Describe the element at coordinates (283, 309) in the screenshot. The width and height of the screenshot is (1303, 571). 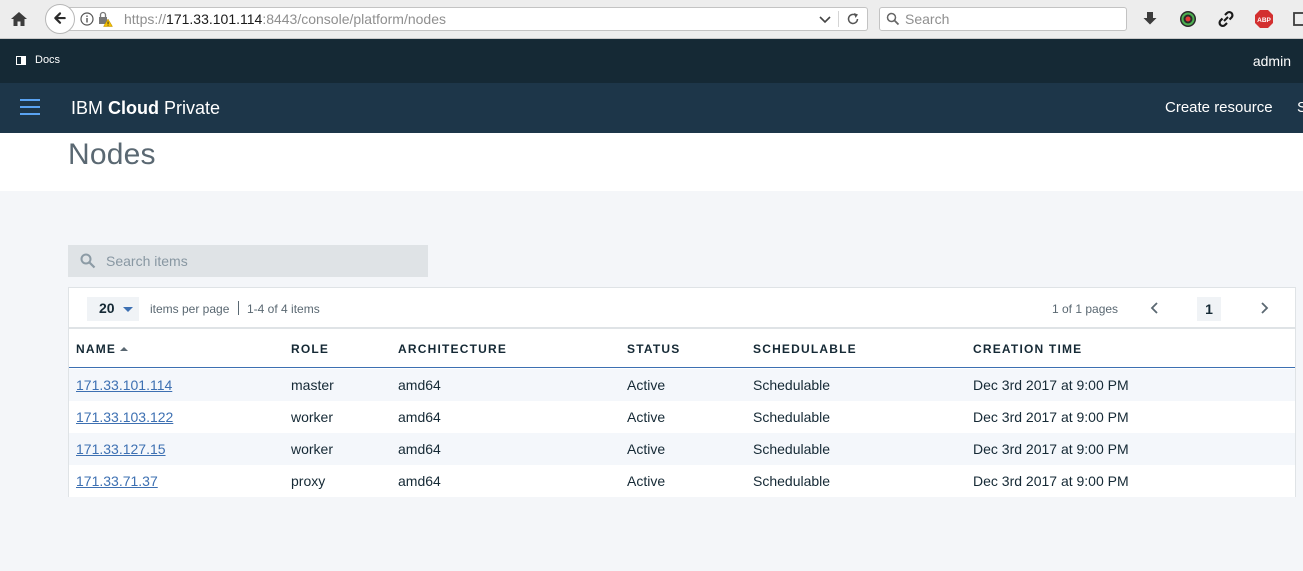
I see `item-range: 1-4 of 4 items` at that location.